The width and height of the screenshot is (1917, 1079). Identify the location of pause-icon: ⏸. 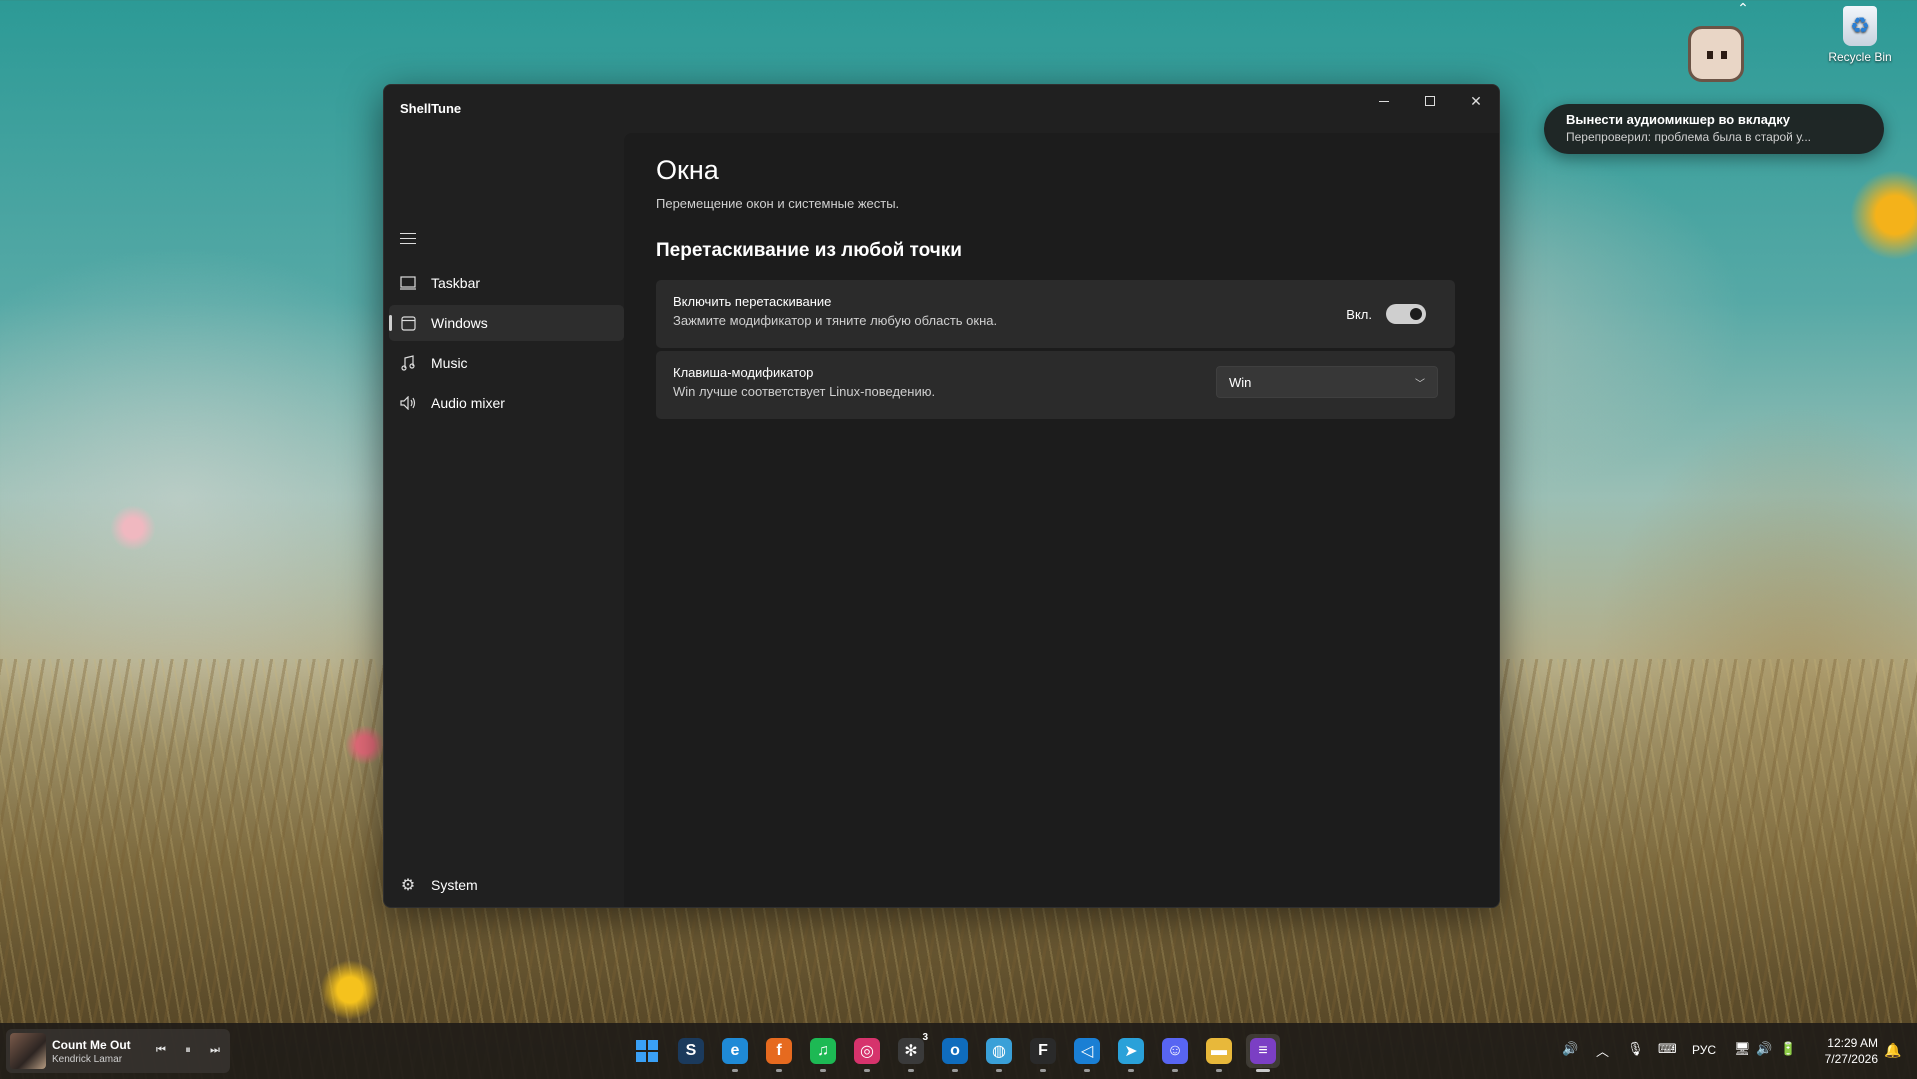
(188, 1050).